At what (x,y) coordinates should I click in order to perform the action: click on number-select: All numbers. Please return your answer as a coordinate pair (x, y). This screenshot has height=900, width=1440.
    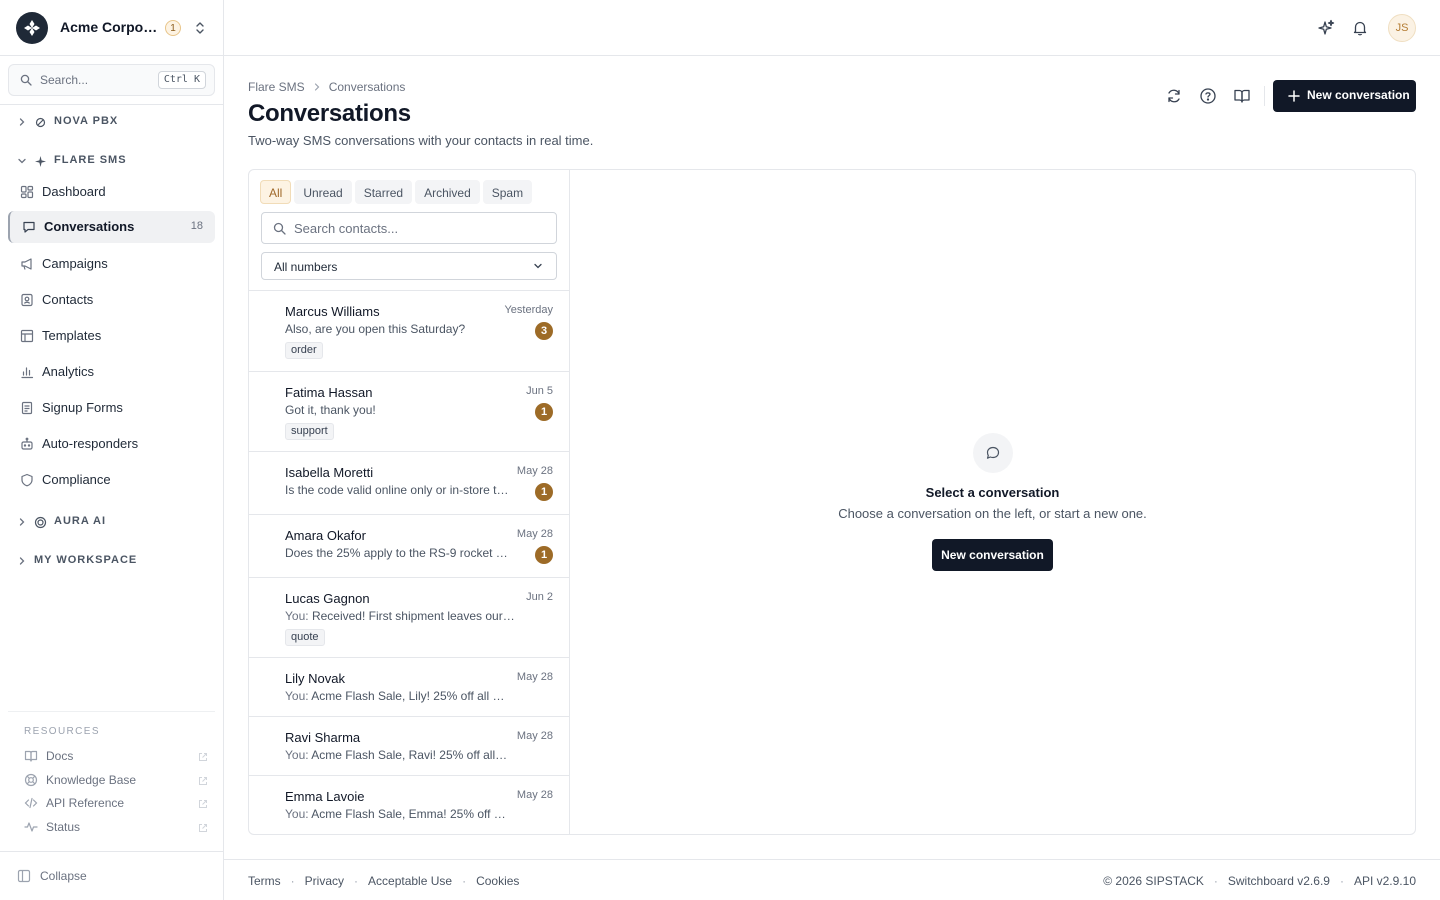
    Looking at the image, I should click on (409, 266).